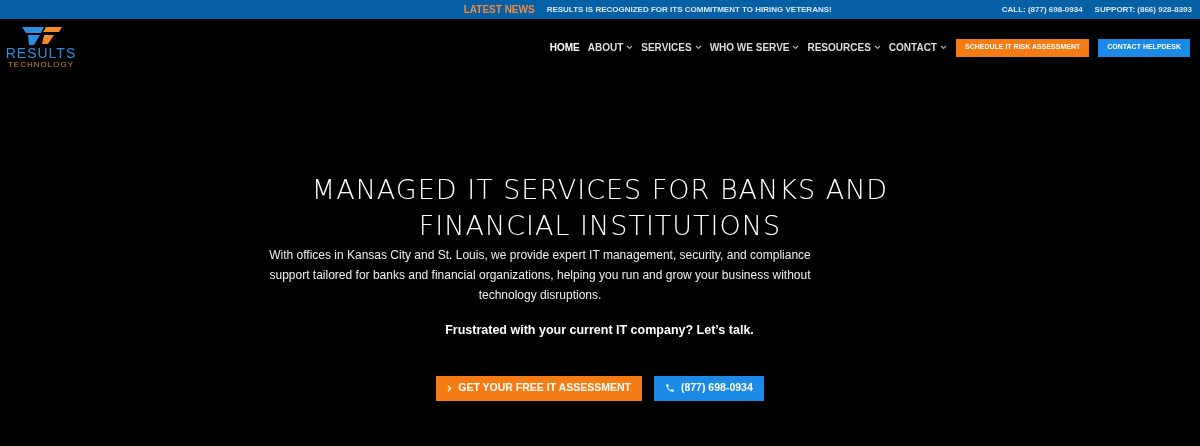  Describe the element at coordinates (708, 388) in the screenshot. I see `hero-button: (877) 698-0934` at that location.